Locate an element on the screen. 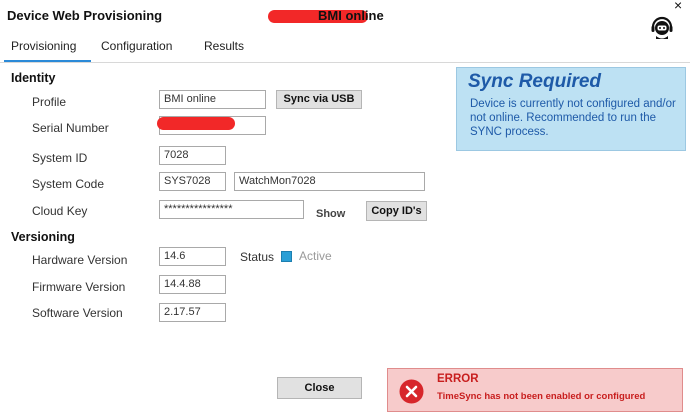 The height and width of the screenshot is (414, 690). tab-divider is located at coordinates (345, 62).